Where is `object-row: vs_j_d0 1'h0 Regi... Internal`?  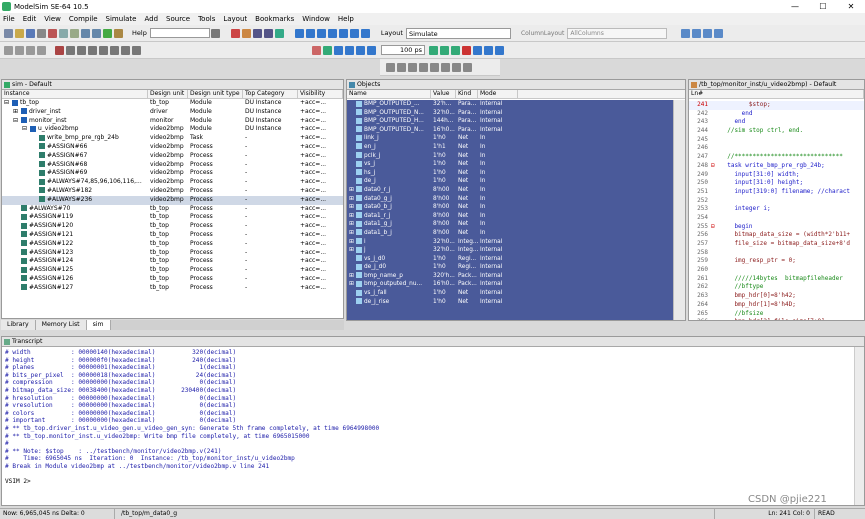 object-row: vs_j_d0 1'h0 Regi... Internal is located at coordinates (510, 259).